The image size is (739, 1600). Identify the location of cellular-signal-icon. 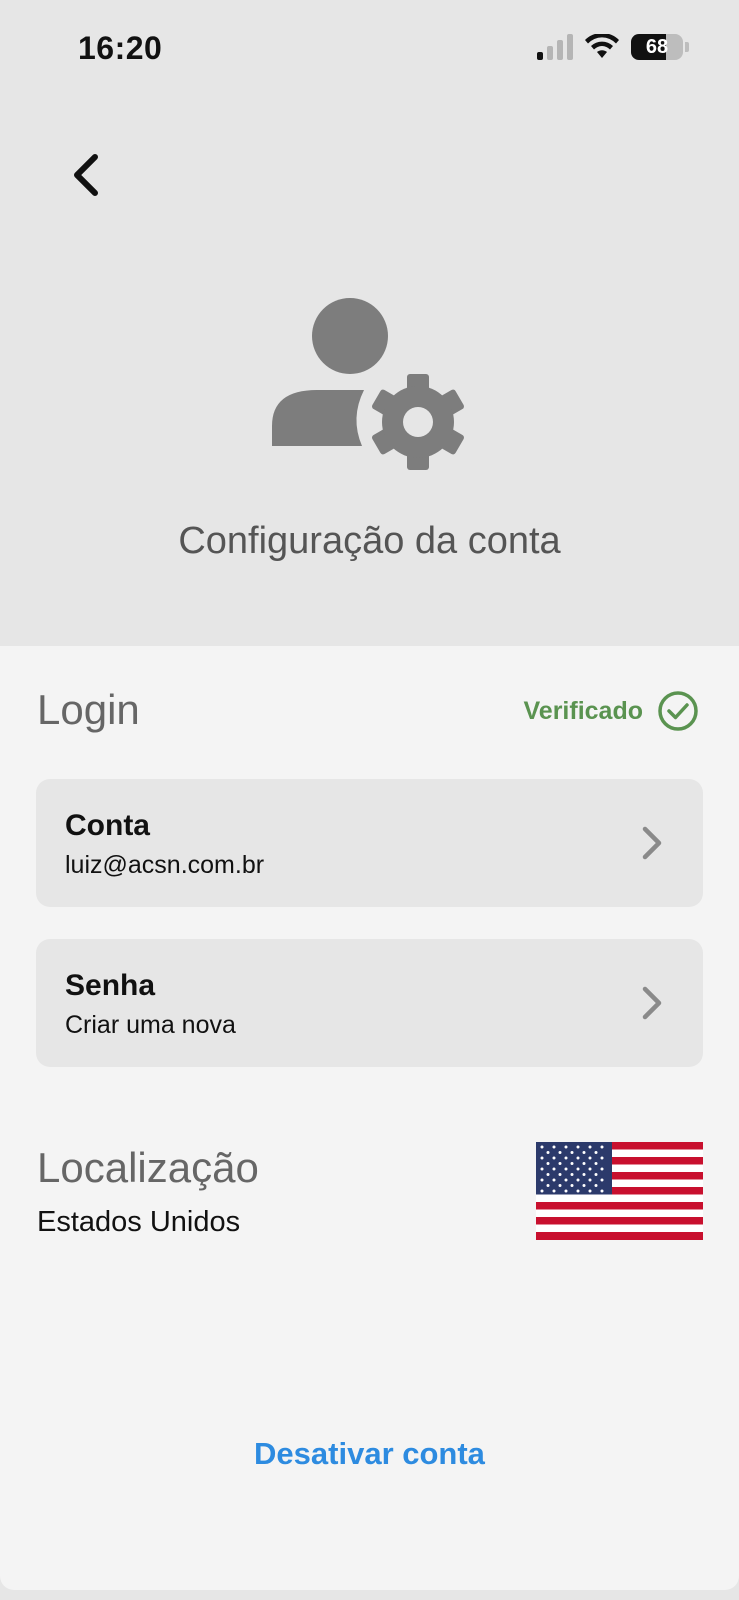
(555, 47).